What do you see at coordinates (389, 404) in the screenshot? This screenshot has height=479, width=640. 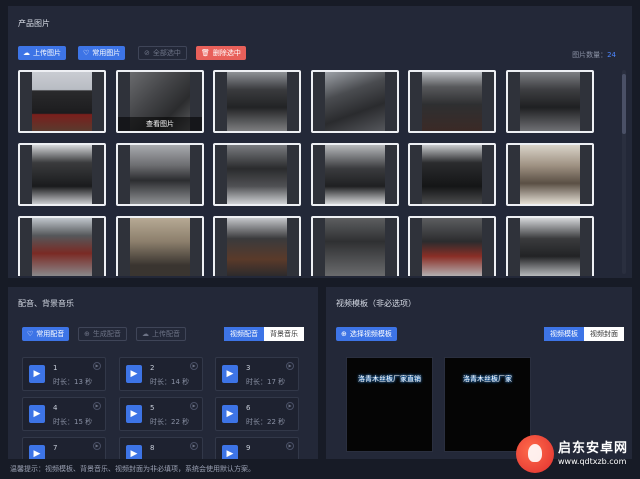 I see `video-template-card: 洛青木丝板厂家直销` at bounding box center [389, 404].